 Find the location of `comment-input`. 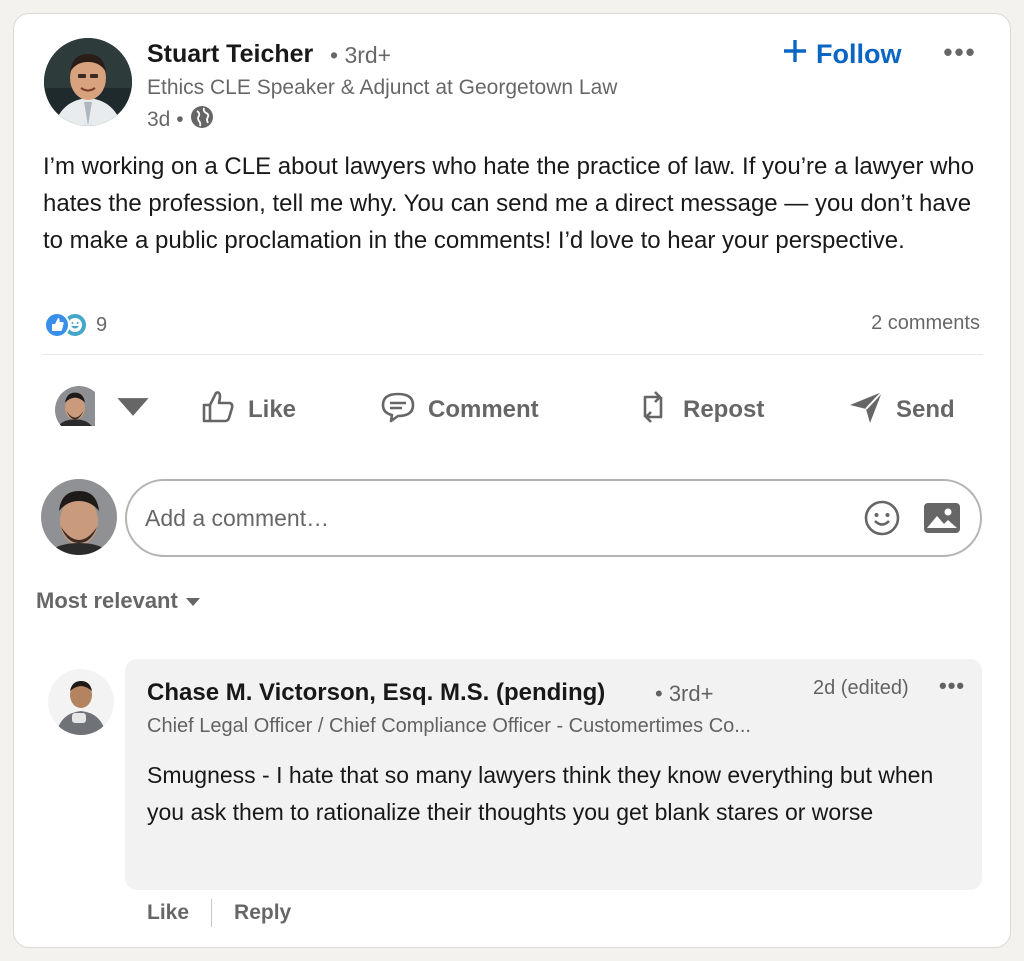

comment-input is located at coordinates (493, 518).